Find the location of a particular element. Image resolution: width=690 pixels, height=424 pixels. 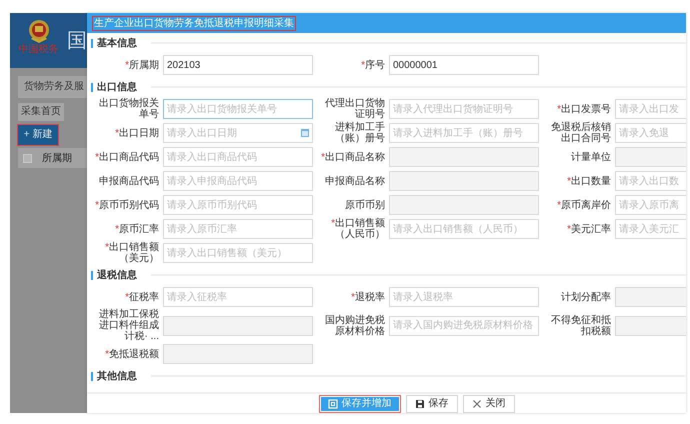

field-label: 申报商品名称 is located at coordinates (354, 181).